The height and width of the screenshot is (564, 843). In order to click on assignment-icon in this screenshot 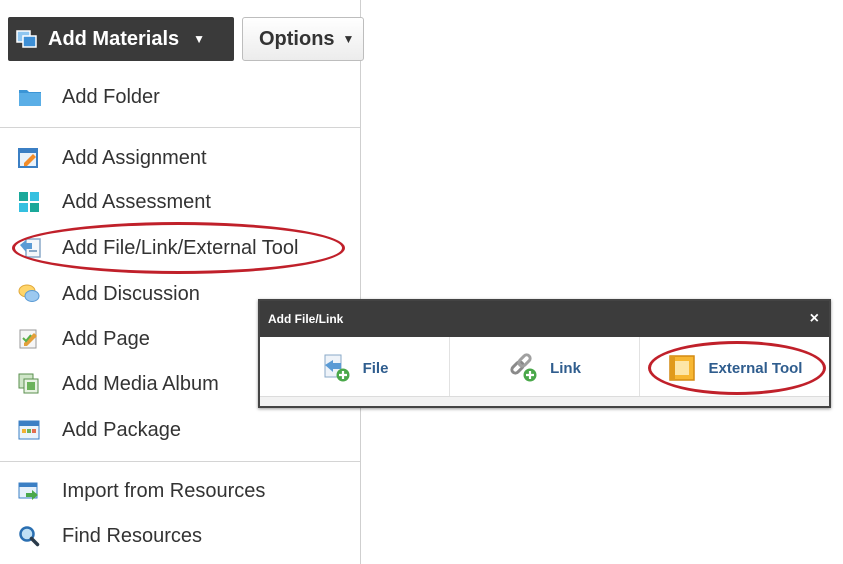, I will do `click(29, 158)`.